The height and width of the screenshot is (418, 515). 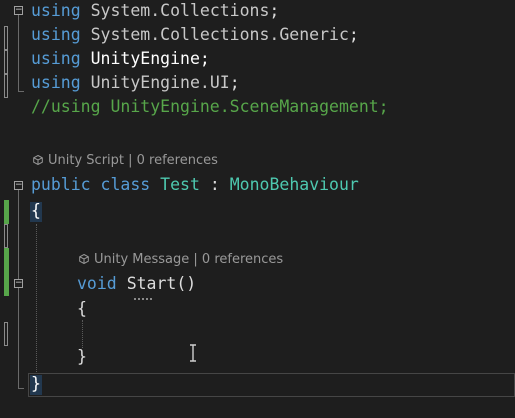 What do you see at coordinates (189, 259) in the screenshot?
I see `codelens-text: Unity Message | 0 references` at bounding box center [189, 259].